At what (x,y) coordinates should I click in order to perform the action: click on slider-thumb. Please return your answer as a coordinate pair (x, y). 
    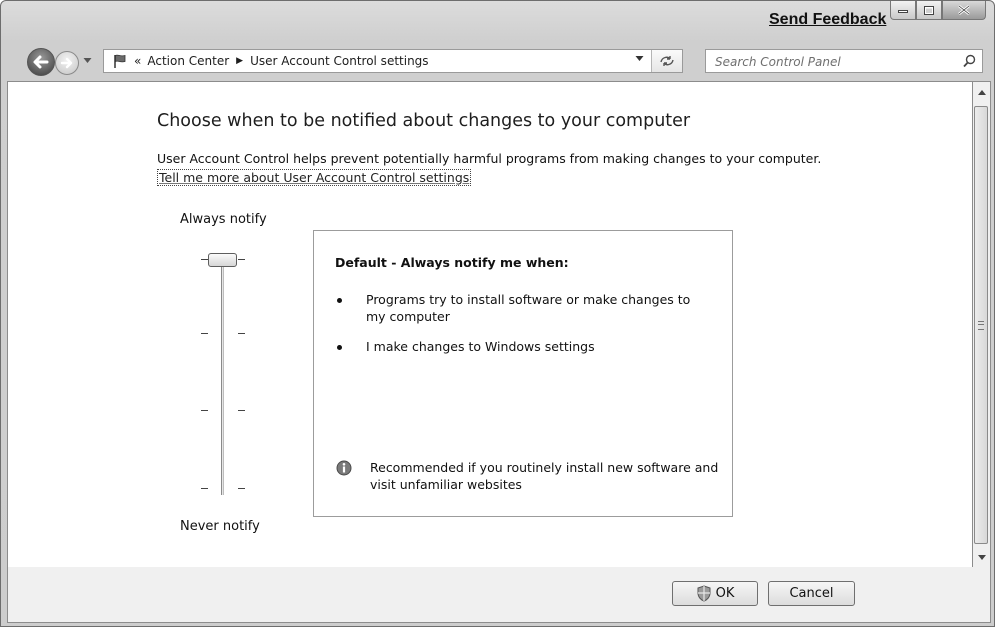
    Looking at the image, I should click on (222, 260).